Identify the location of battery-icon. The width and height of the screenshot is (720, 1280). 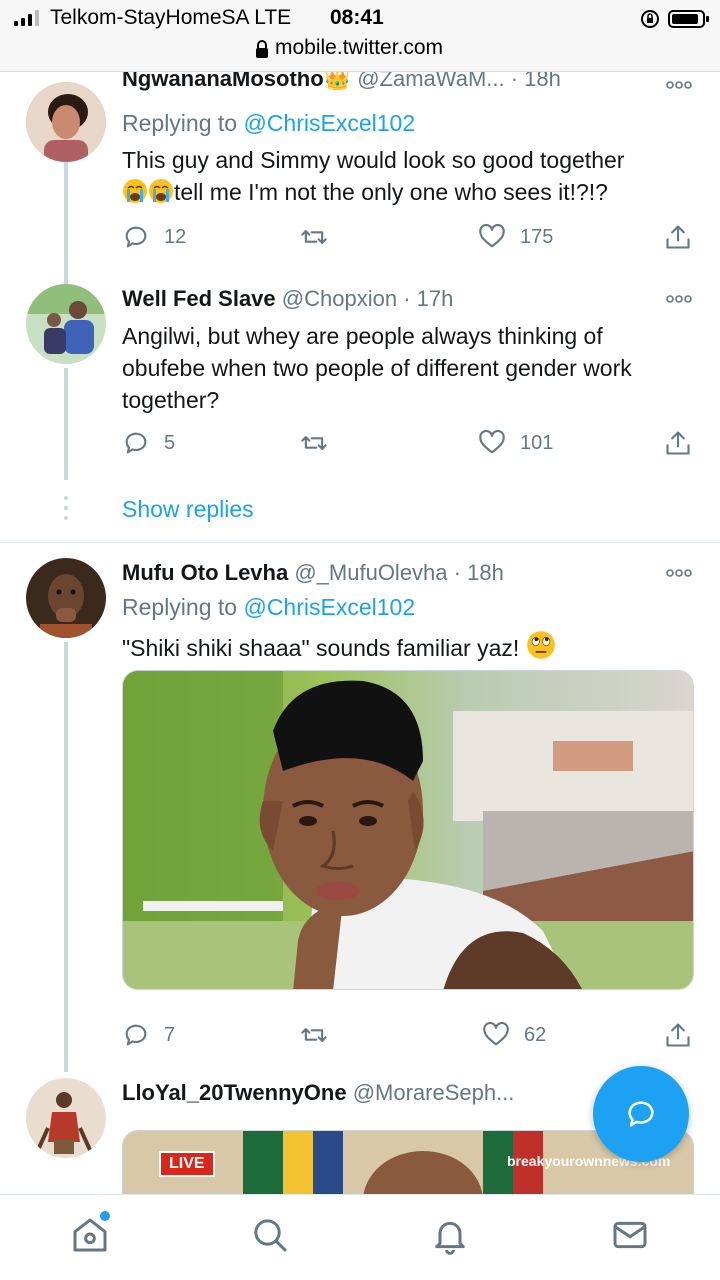
(688, 19).